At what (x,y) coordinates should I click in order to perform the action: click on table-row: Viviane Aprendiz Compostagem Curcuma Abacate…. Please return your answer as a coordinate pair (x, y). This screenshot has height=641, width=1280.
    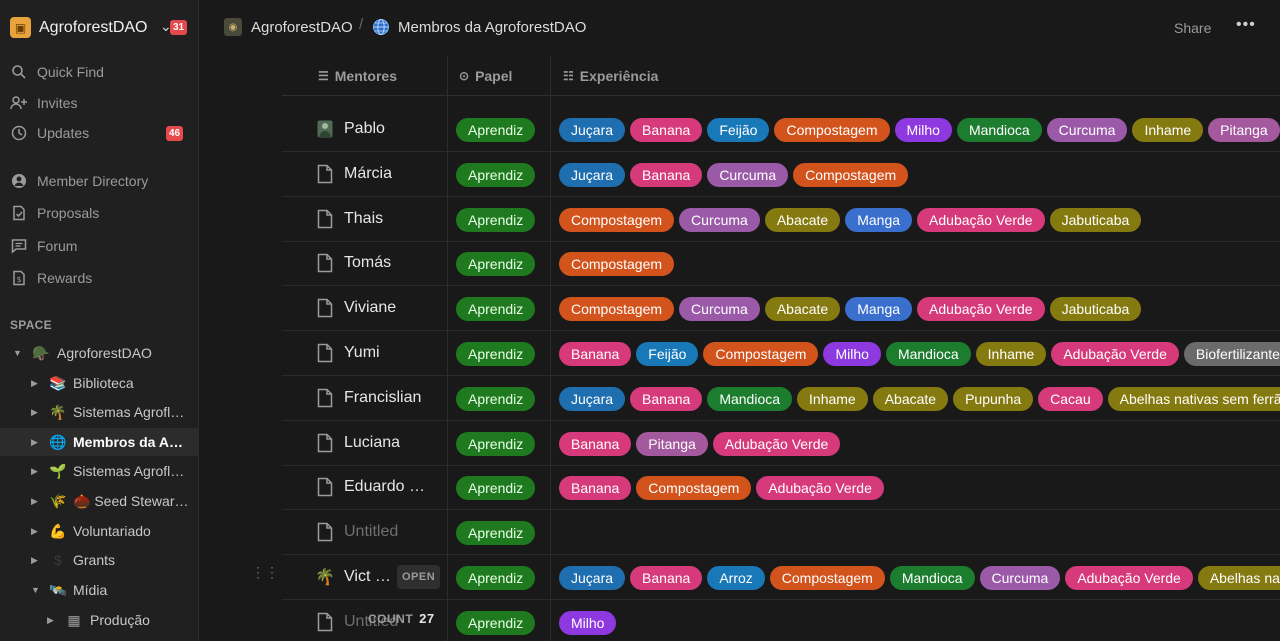
    Looking at the image, I should click on (781, 309).